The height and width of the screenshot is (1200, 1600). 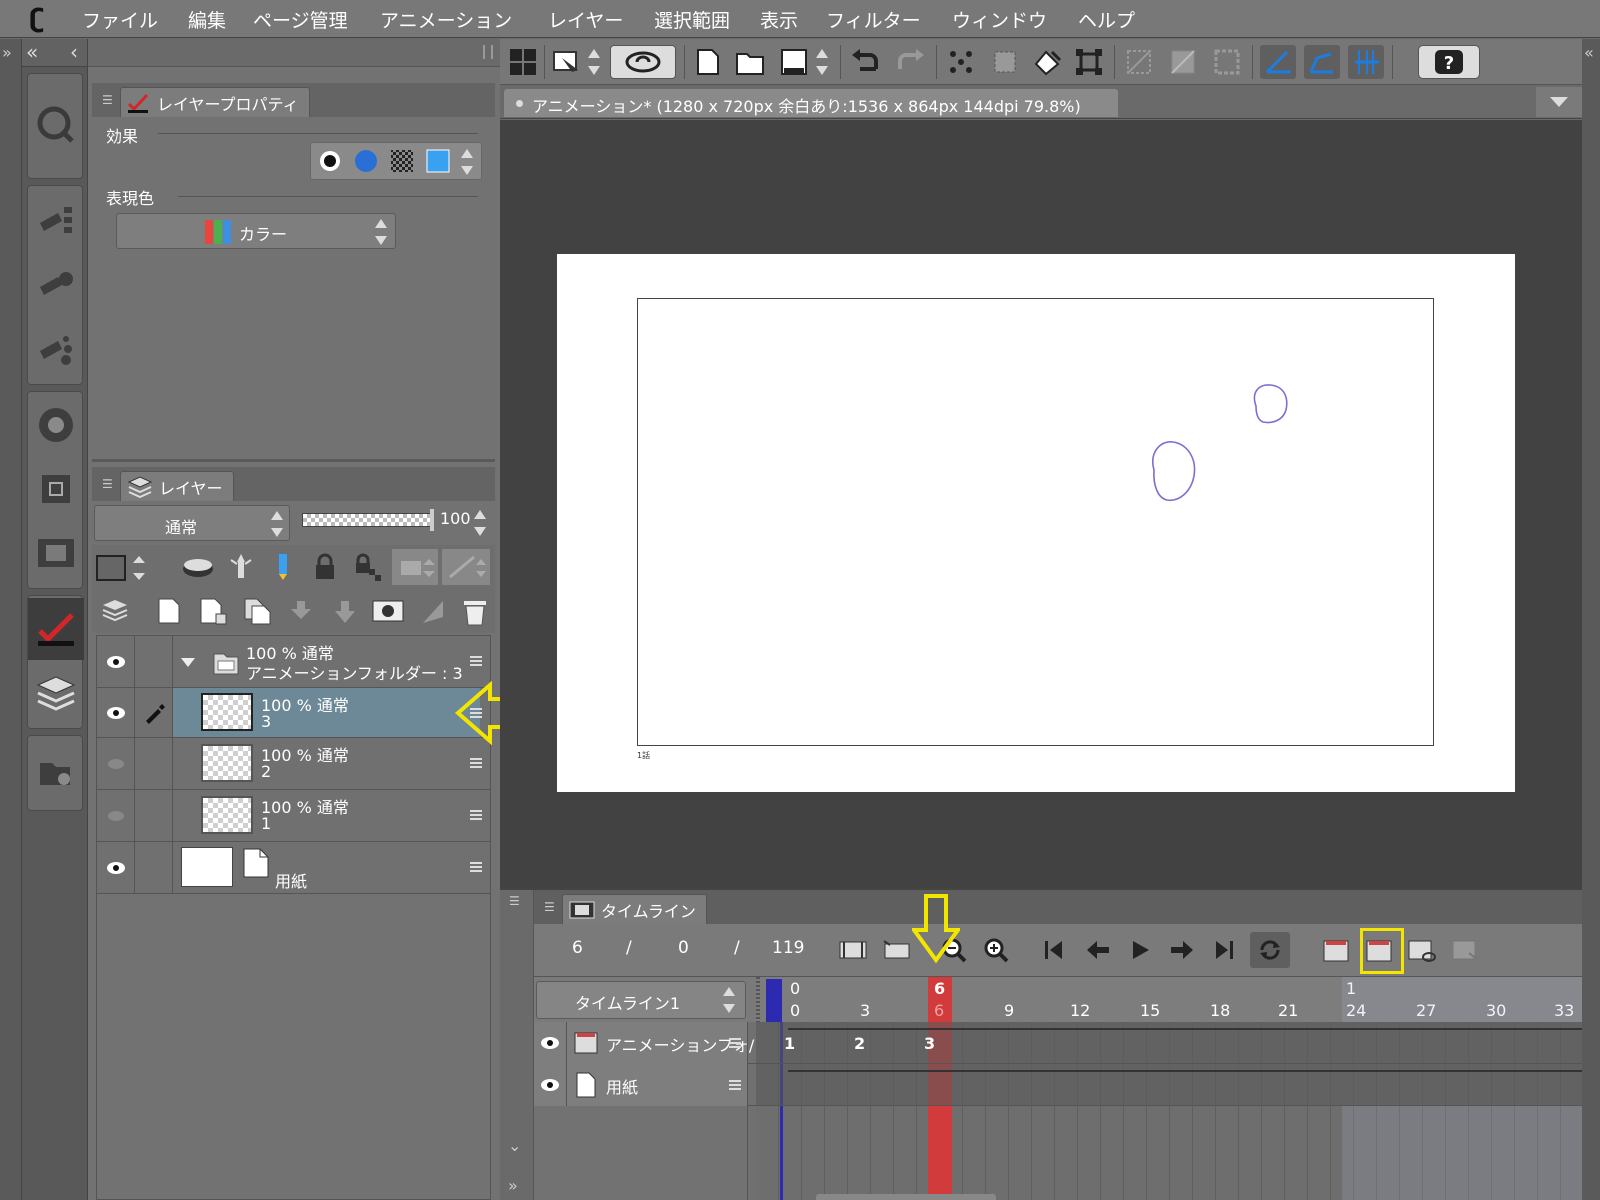 I want to click on expand-dock-icon: », so click(x=7, y=52).